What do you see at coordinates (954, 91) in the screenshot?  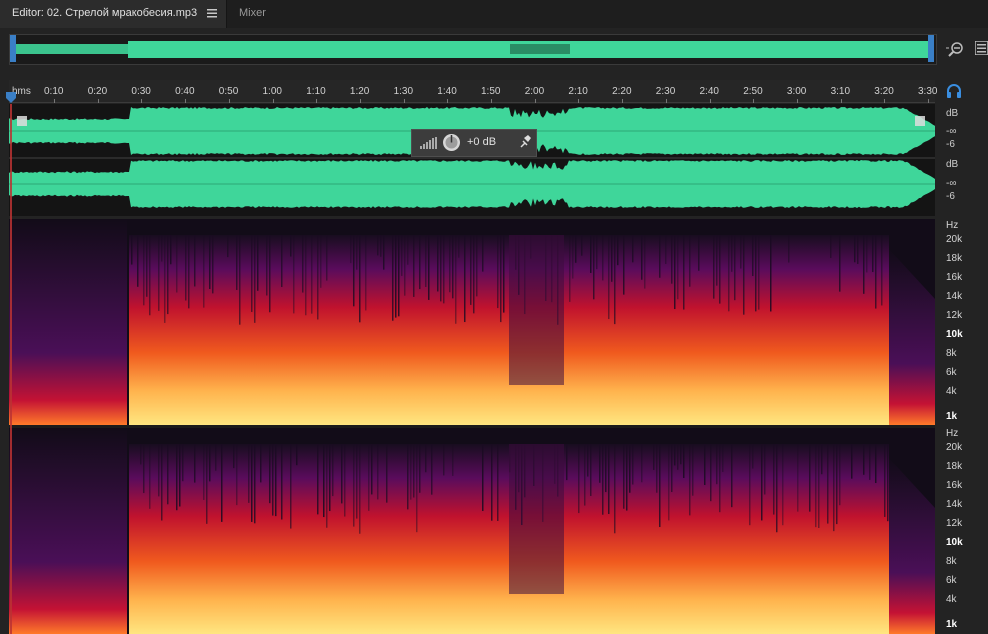 I see `headphone-icon` at bounding box center [954, 91].